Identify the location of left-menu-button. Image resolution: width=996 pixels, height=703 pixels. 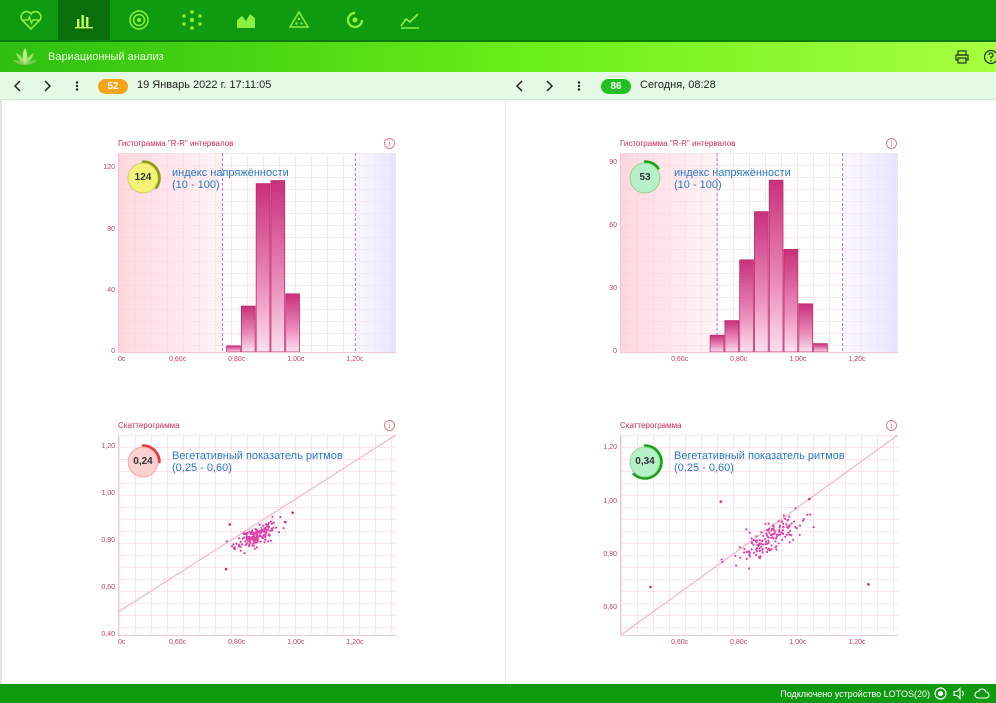
(77, 86).